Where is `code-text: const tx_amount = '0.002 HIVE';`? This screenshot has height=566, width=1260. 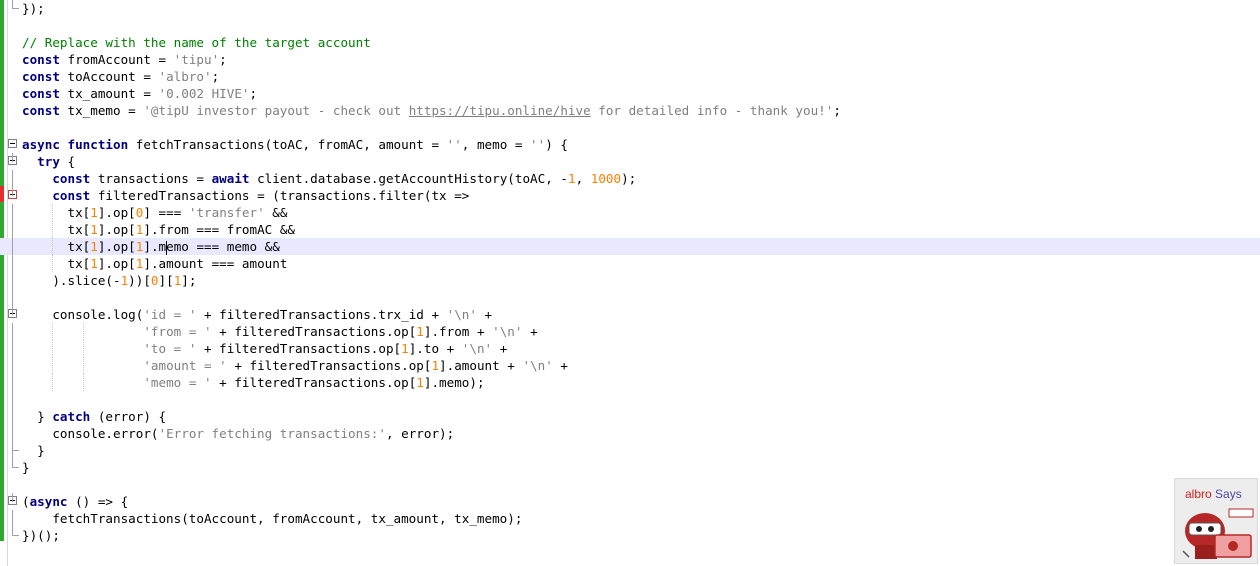
code-text: const tx_amount = '0.002 HIVE'; is located at coordinates (139, 93).